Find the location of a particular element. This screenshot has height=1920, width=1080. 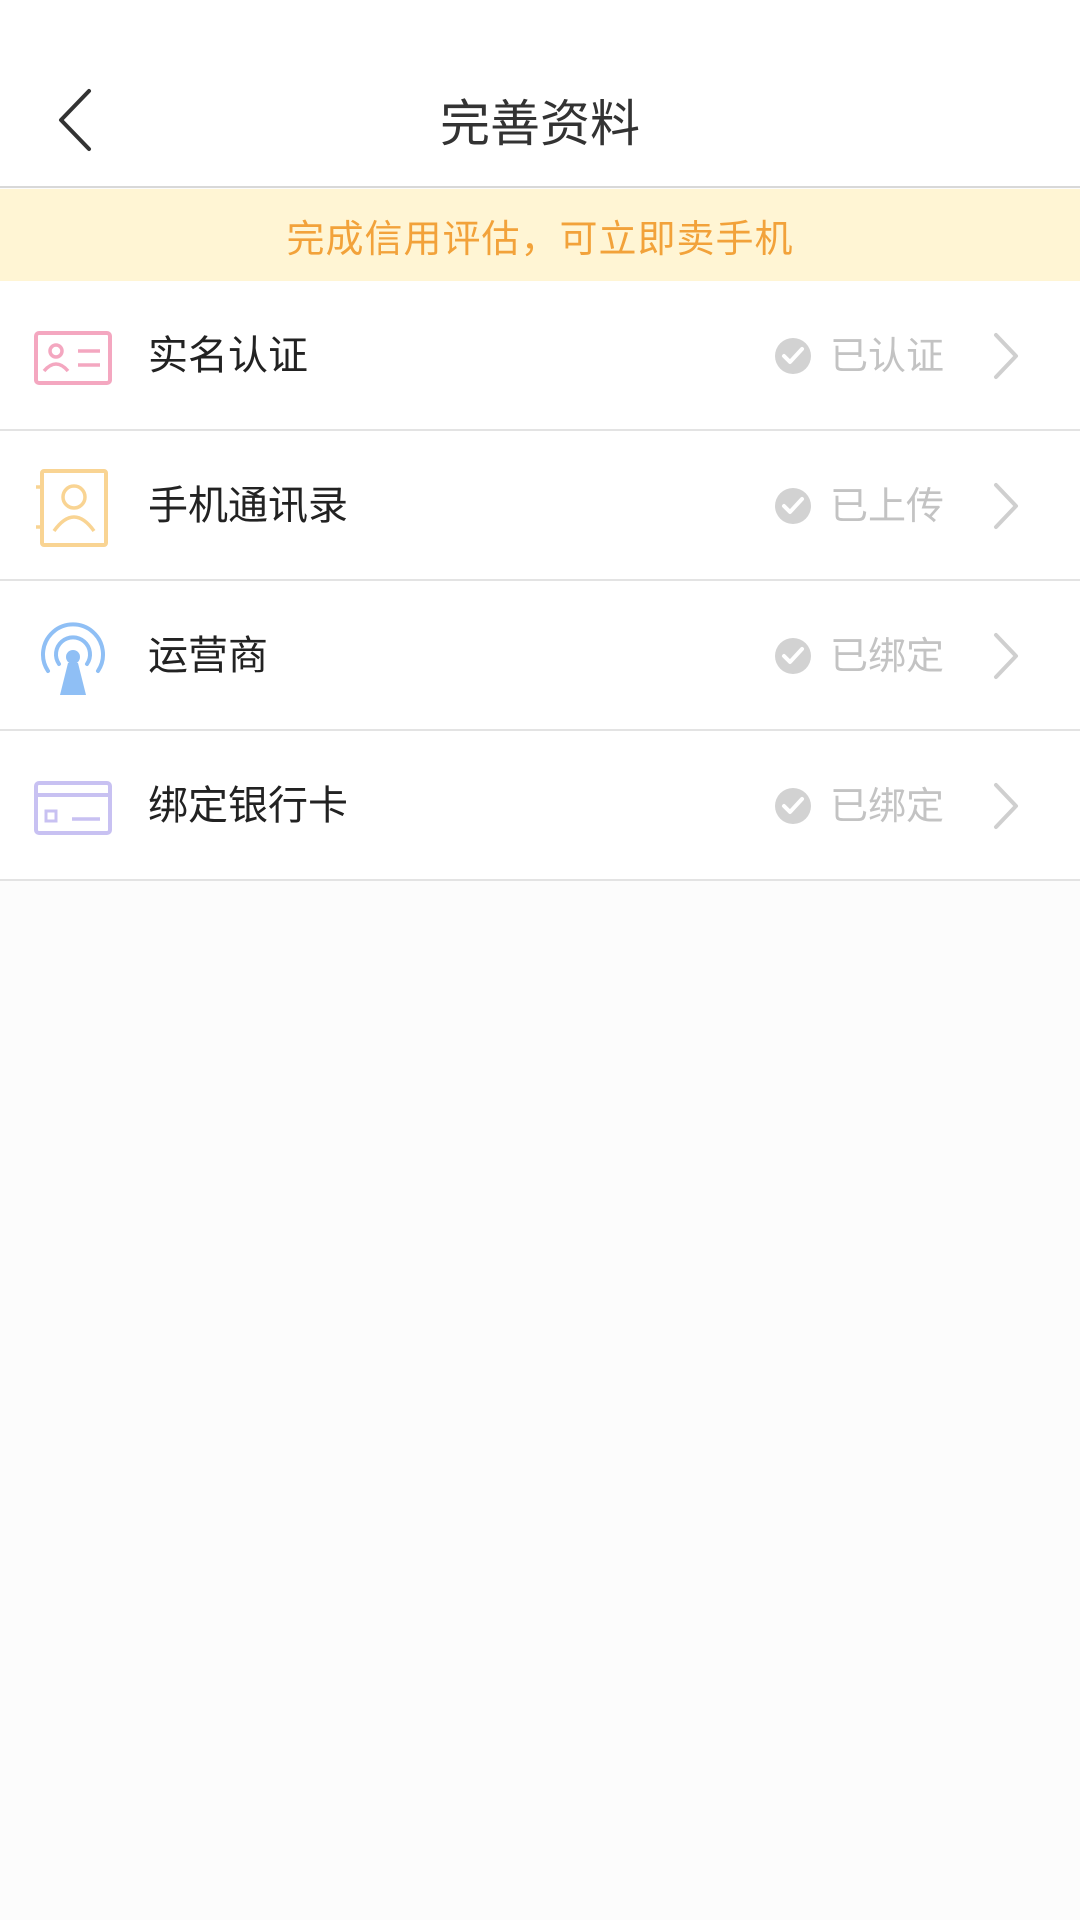

item-label: 手机通讯录 is located at coordinates (248, 506).